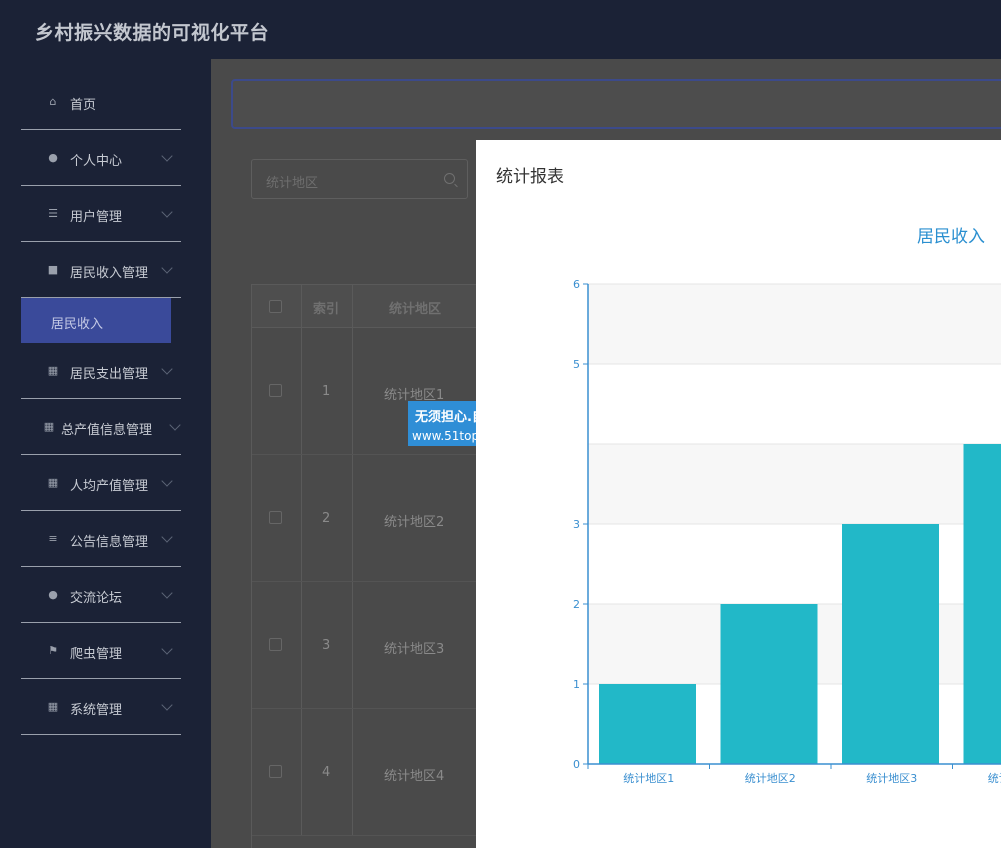  What do you see at coordinates (414, 522) in the screenshot?
I see `row-area: 统计地区2` at bounding box center [414, 522].